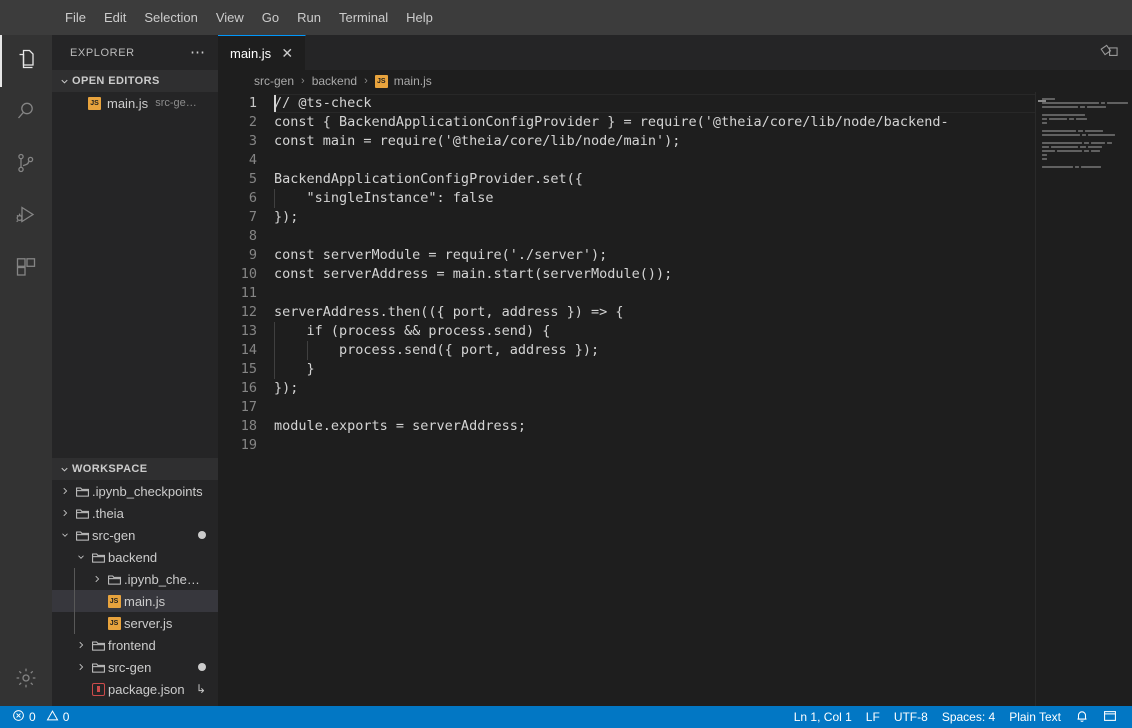  What do you see at coordinates (75, 17) in the screenshot?
I see `menu-item-file: File` at bounding box center [75, 17].